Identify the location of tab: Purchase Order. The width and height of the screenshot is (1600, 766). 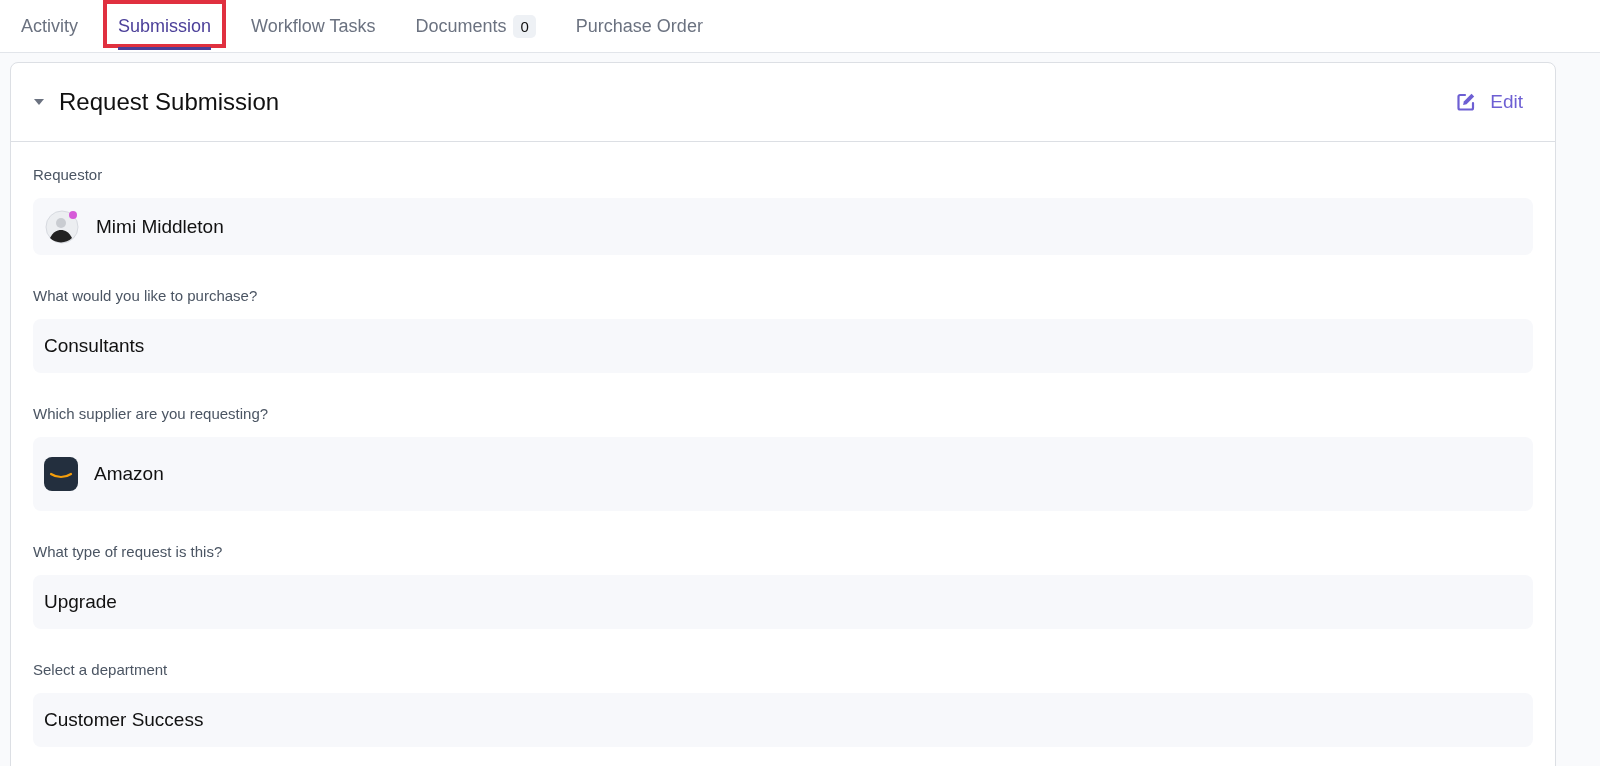
(639, 26).